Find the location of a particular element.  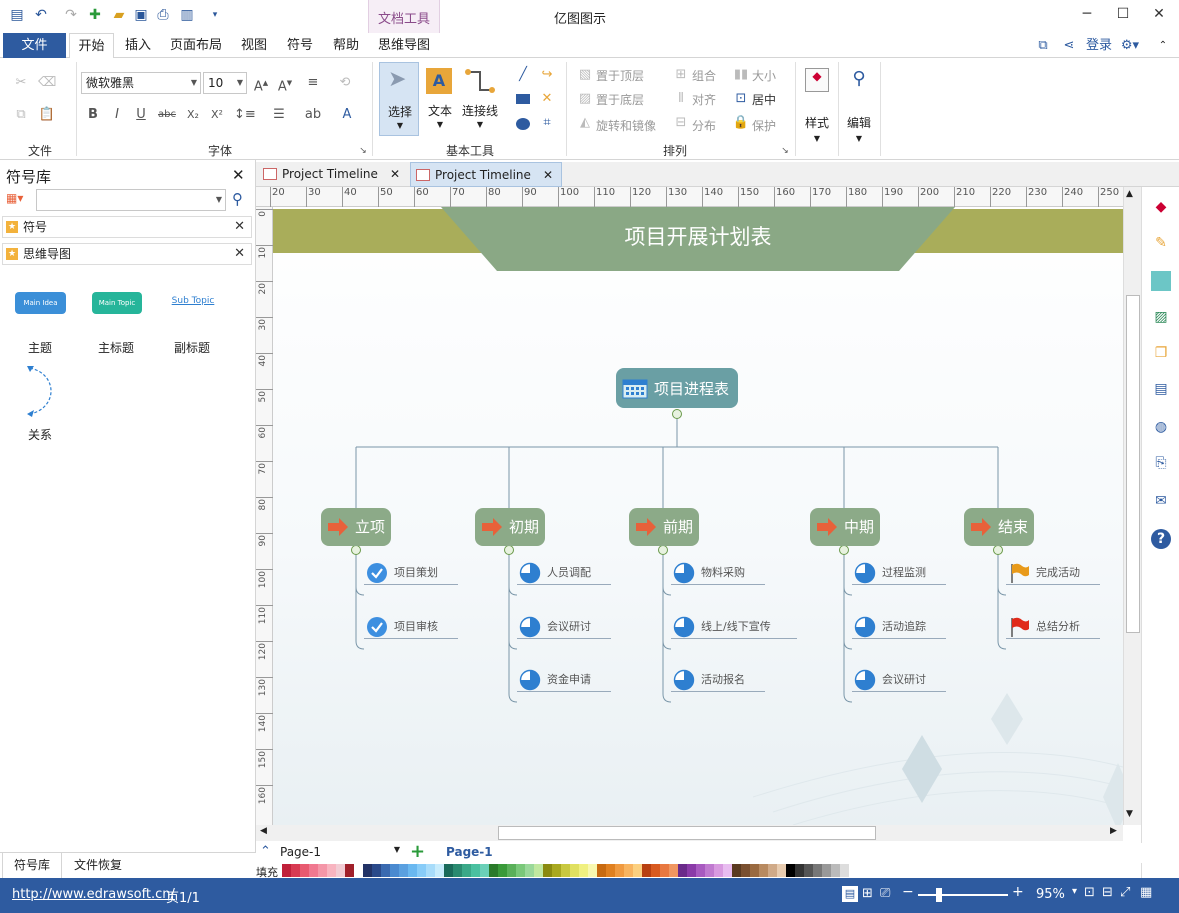

rectangle-icon is located at coordinates (523, 99).